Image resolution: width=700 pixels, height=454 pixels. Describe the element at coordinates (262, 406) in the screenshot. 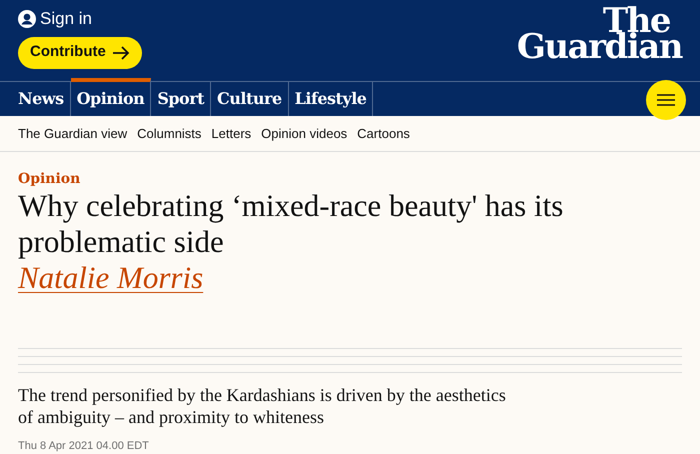

I see `standfirst: The trend personified by the Kardashians is driven by the aesthetics of ambiguity – and proximity to whiteness` at that location.